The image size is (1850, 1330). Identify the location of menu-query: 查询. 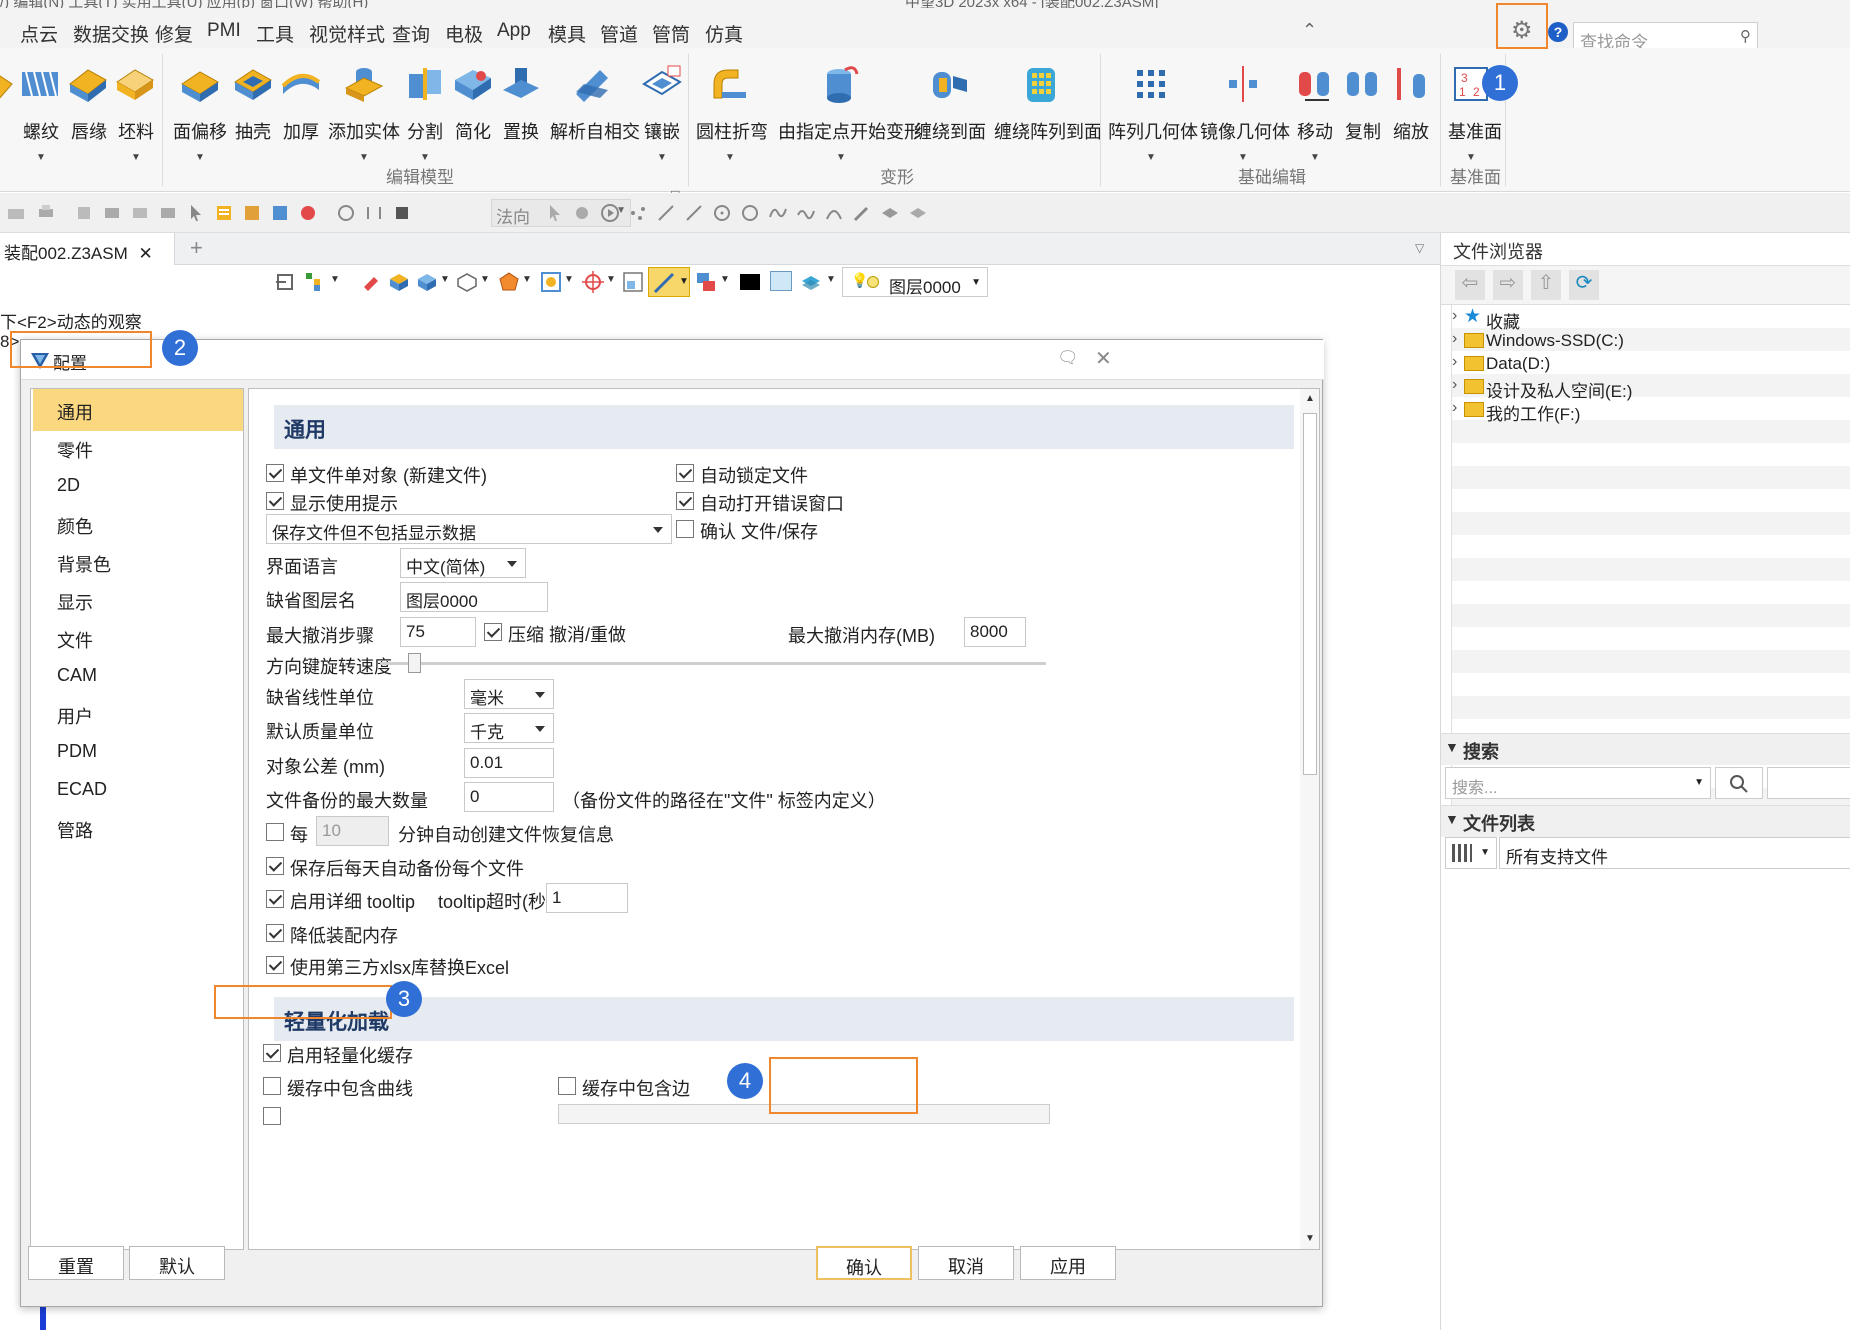
(411, 33).